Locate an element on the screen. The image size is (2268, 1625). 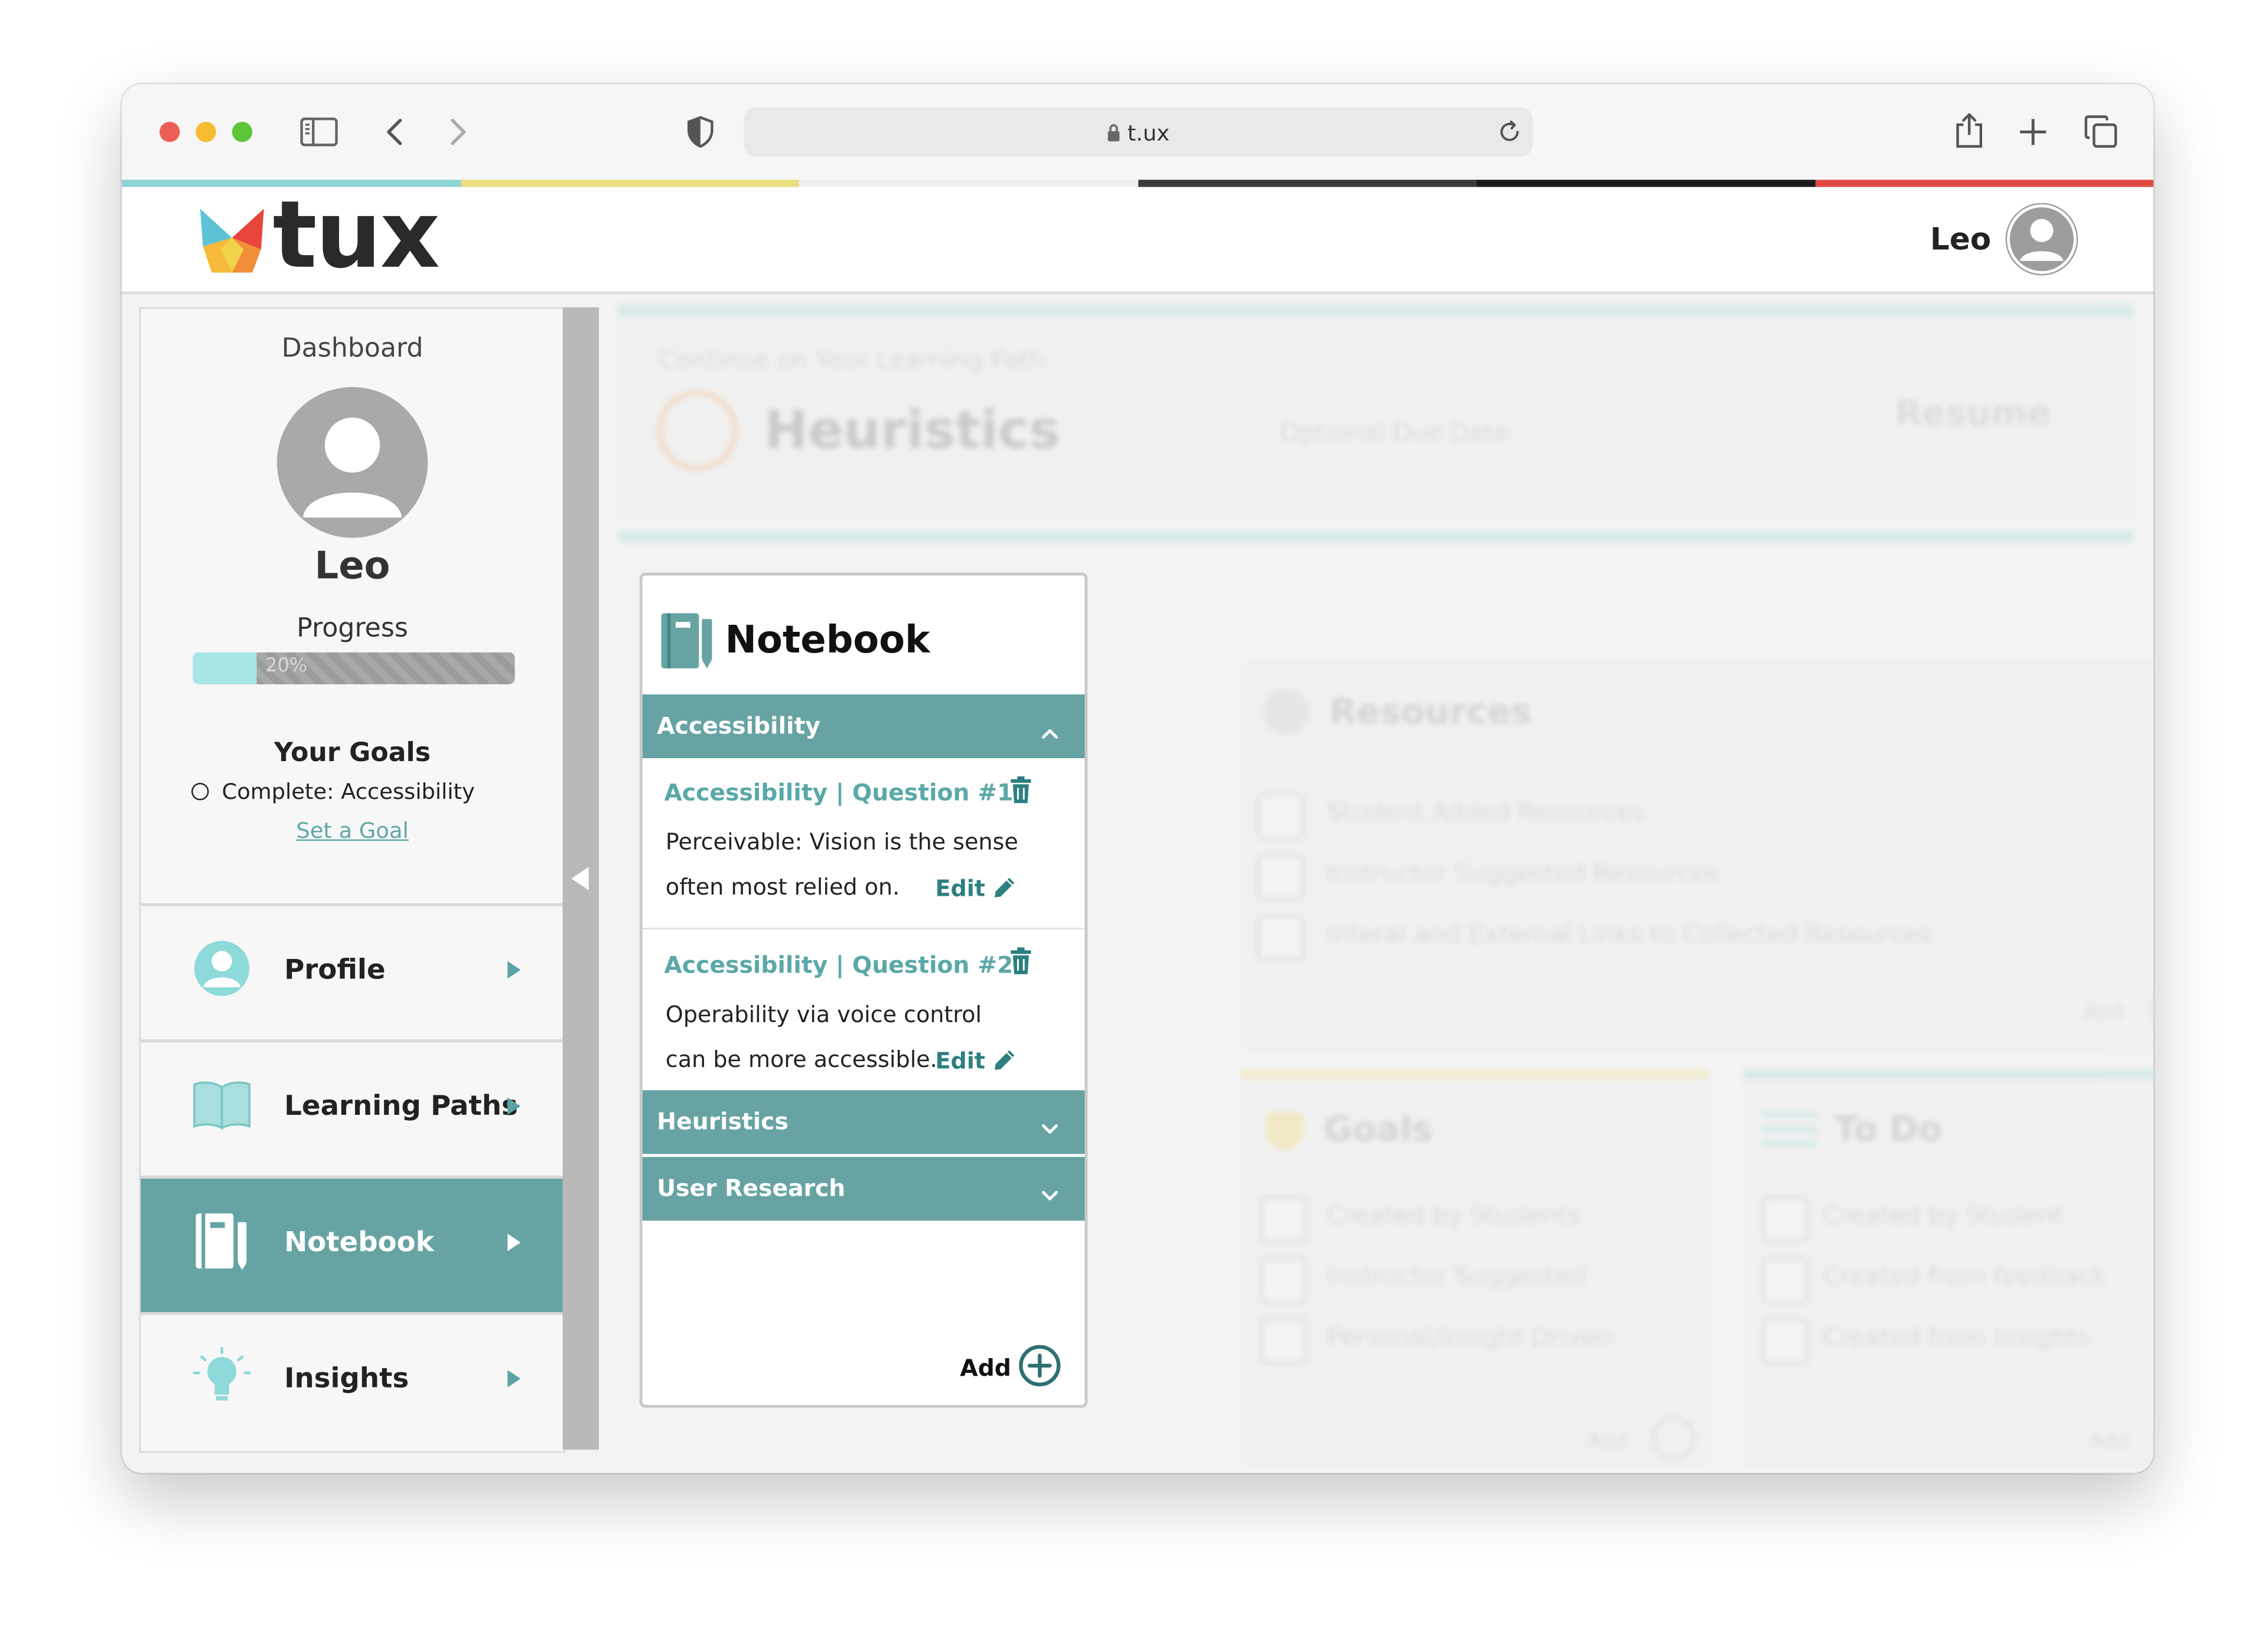
privacy-shield-icon is located at coordinates (700, 132).